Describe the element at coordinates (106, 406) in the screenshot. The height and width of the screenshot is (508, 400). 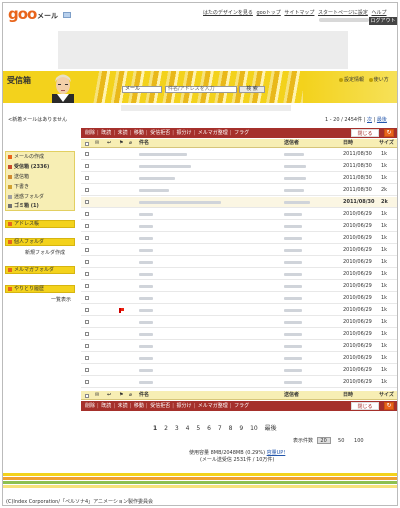
I see `action-mark-read-bottom: 既読` at that location.